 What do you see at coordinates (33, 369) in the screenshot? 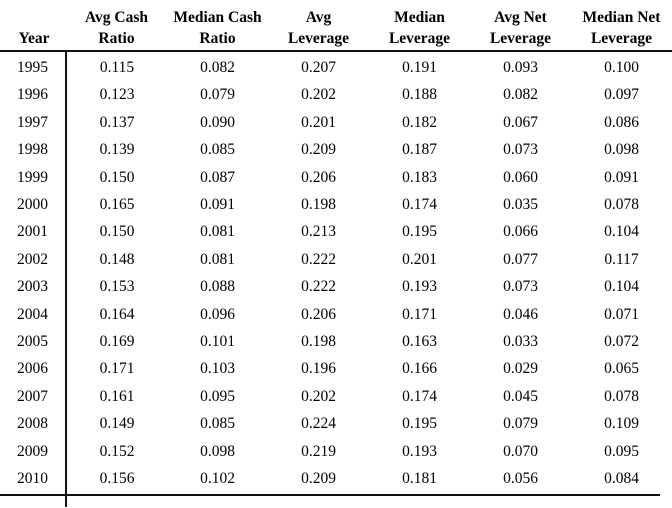
I see `cell-year: 2006` at bounding box center [33, 369].